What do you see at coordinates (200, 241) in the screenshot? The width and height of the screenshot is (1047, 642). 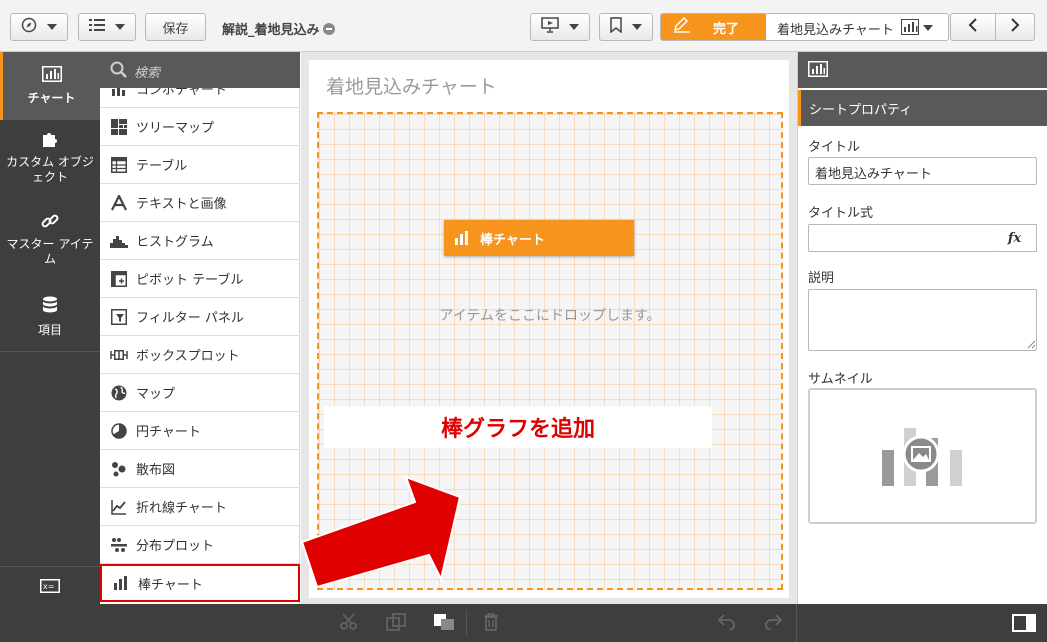 I see `list-item-histogram: ヒストグラム` at bounding box center [200, 241].